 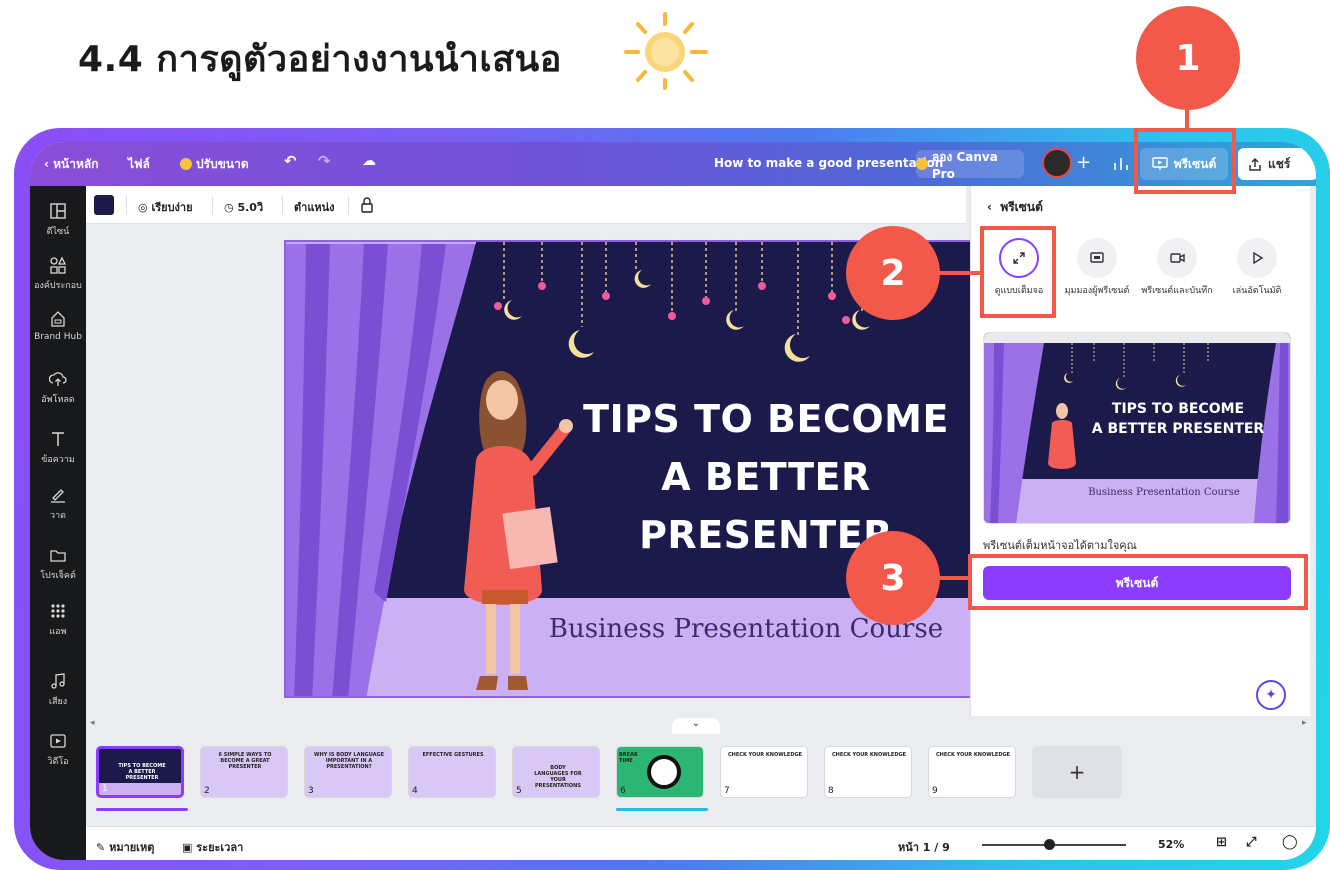 I want to click on page-title: BODY LANGUAGES FOR YOUR PRESENTATIONS, so click(x=558, y=777).